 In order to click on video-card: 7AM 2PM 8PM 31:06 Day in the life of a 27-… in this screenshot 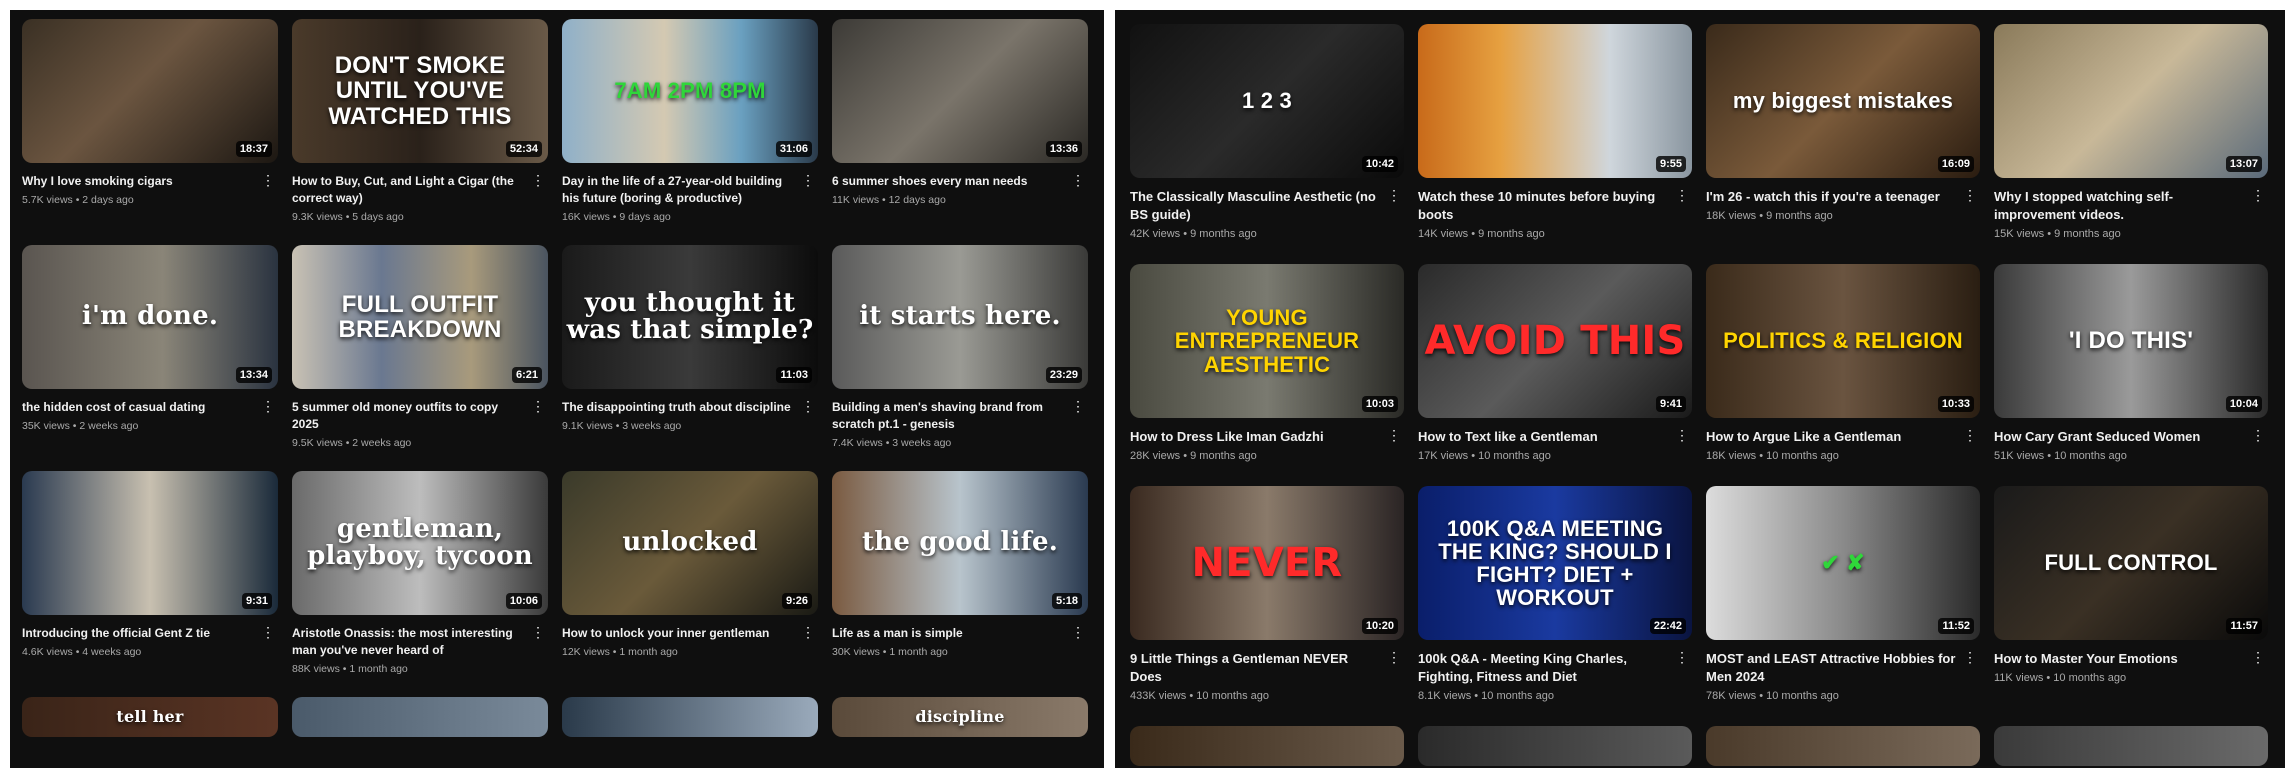, I will do `click(690, 121)`.